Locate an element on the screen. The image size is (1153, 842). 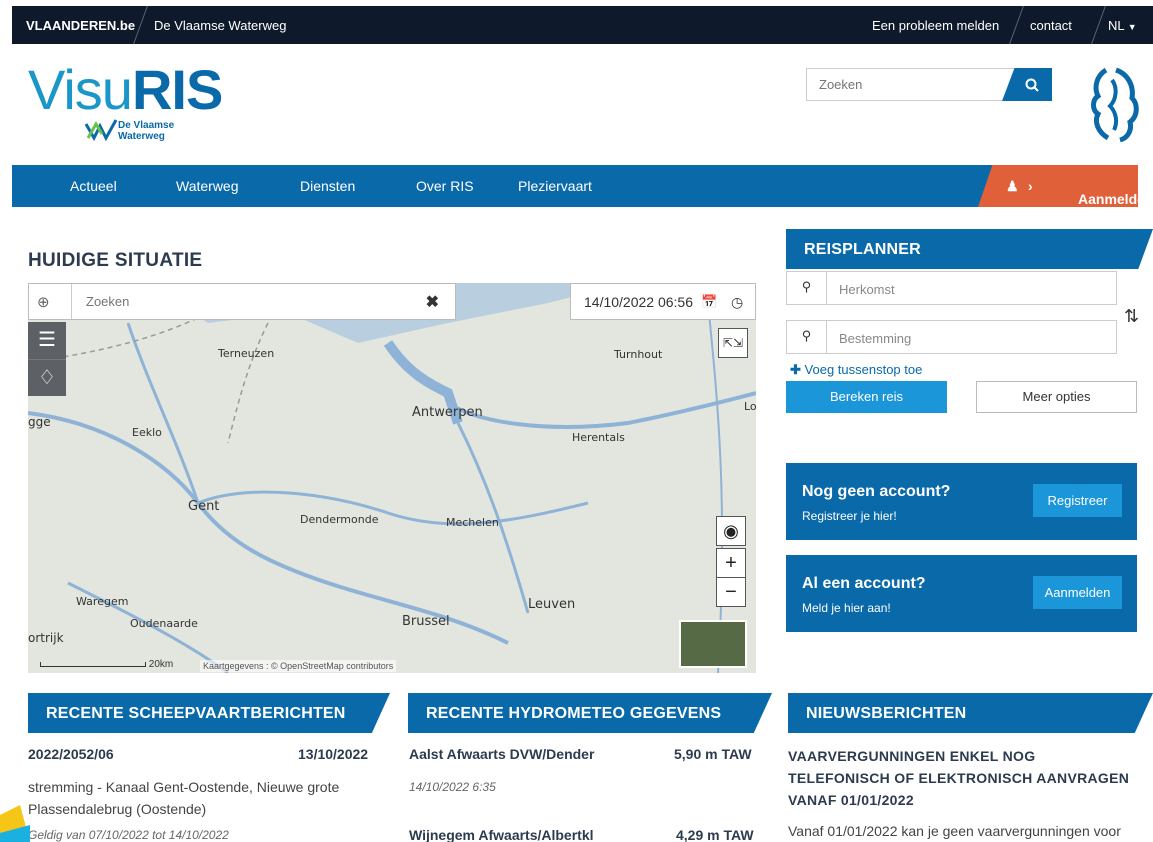
calculate-route-button: Bereken reis is located at coordinates (866, 397).